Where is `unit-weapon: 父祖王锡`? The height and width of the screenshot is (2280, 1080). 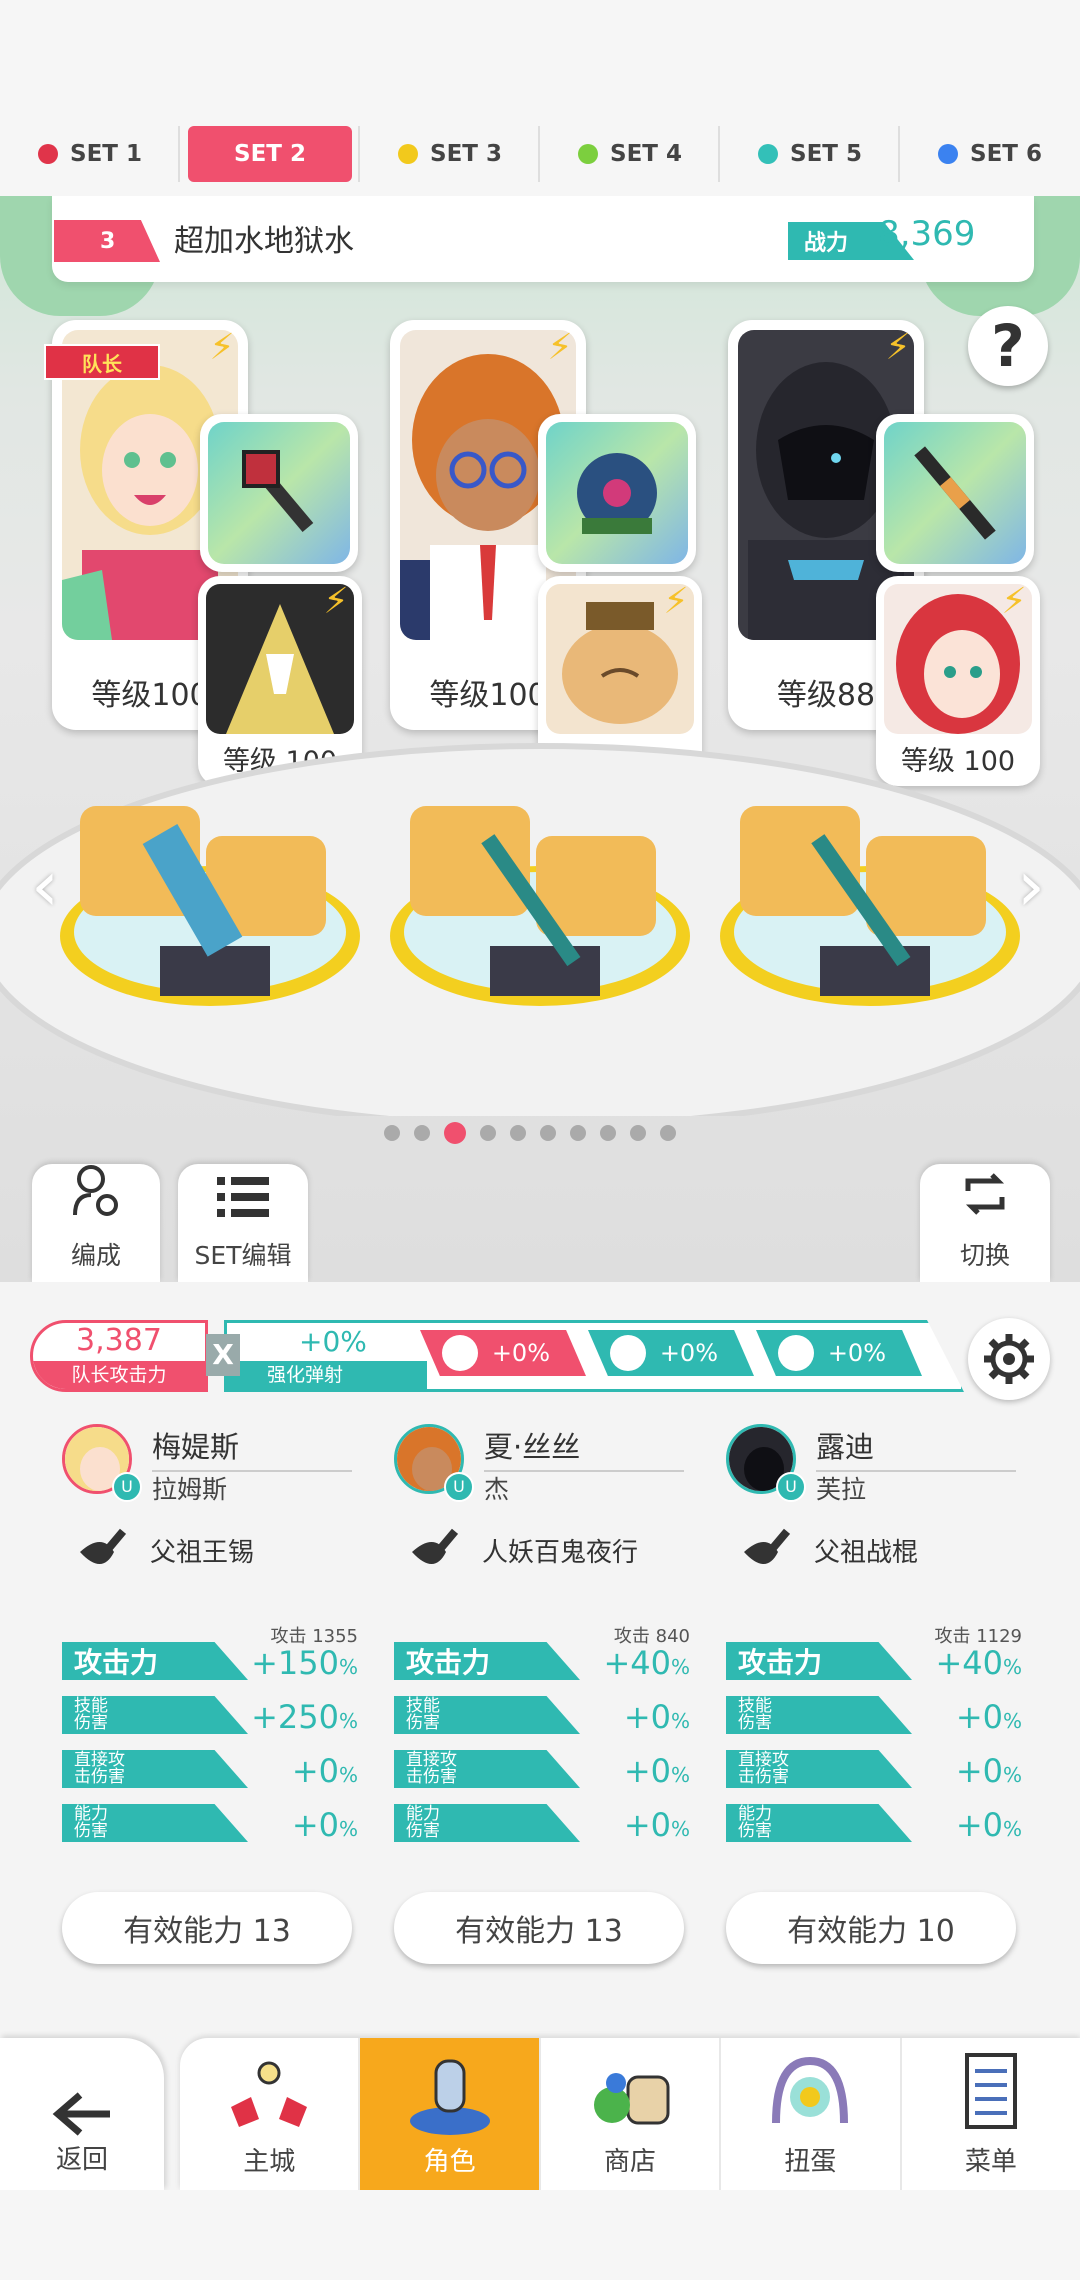
unit-weapon: 父祖王锡 is located at coordinates (164, 1550).